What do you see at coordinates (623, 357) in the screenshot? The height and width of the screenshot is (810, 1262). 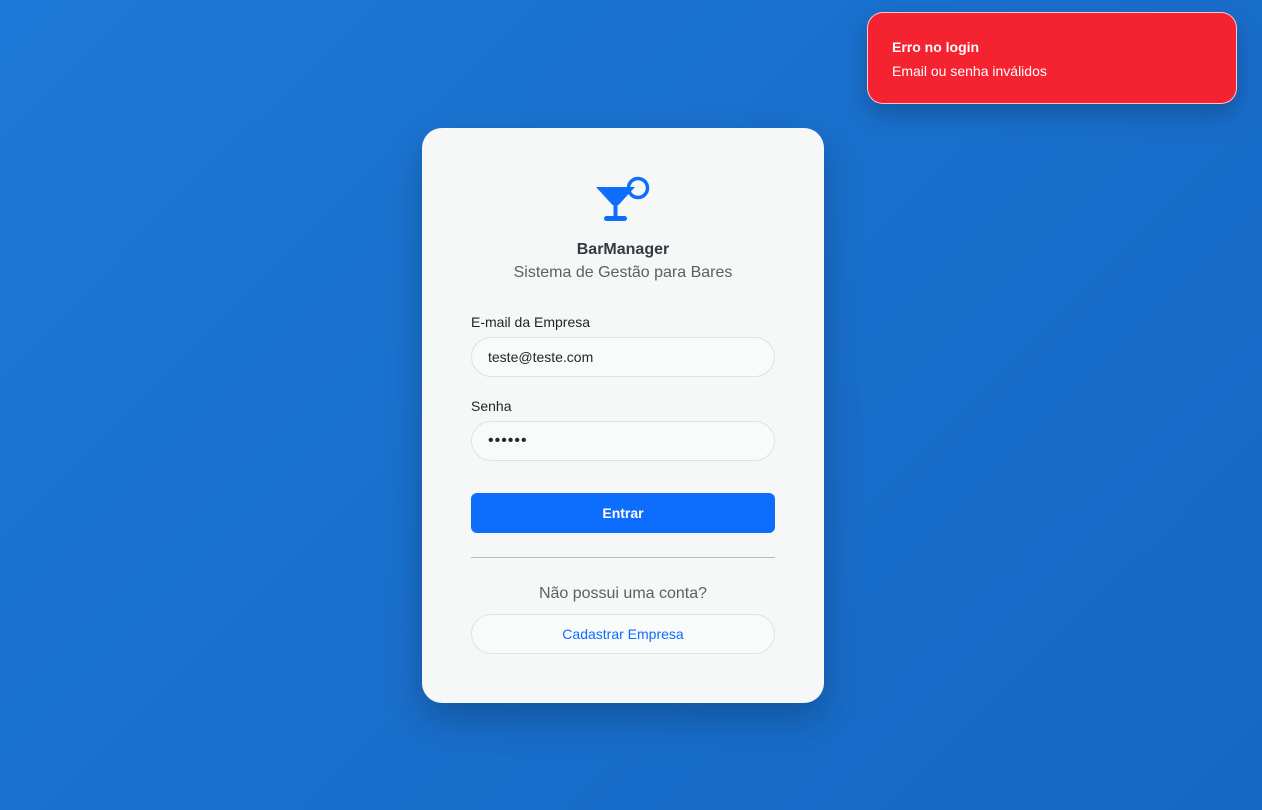 I see `email-field` at bounding box center [623, 357].